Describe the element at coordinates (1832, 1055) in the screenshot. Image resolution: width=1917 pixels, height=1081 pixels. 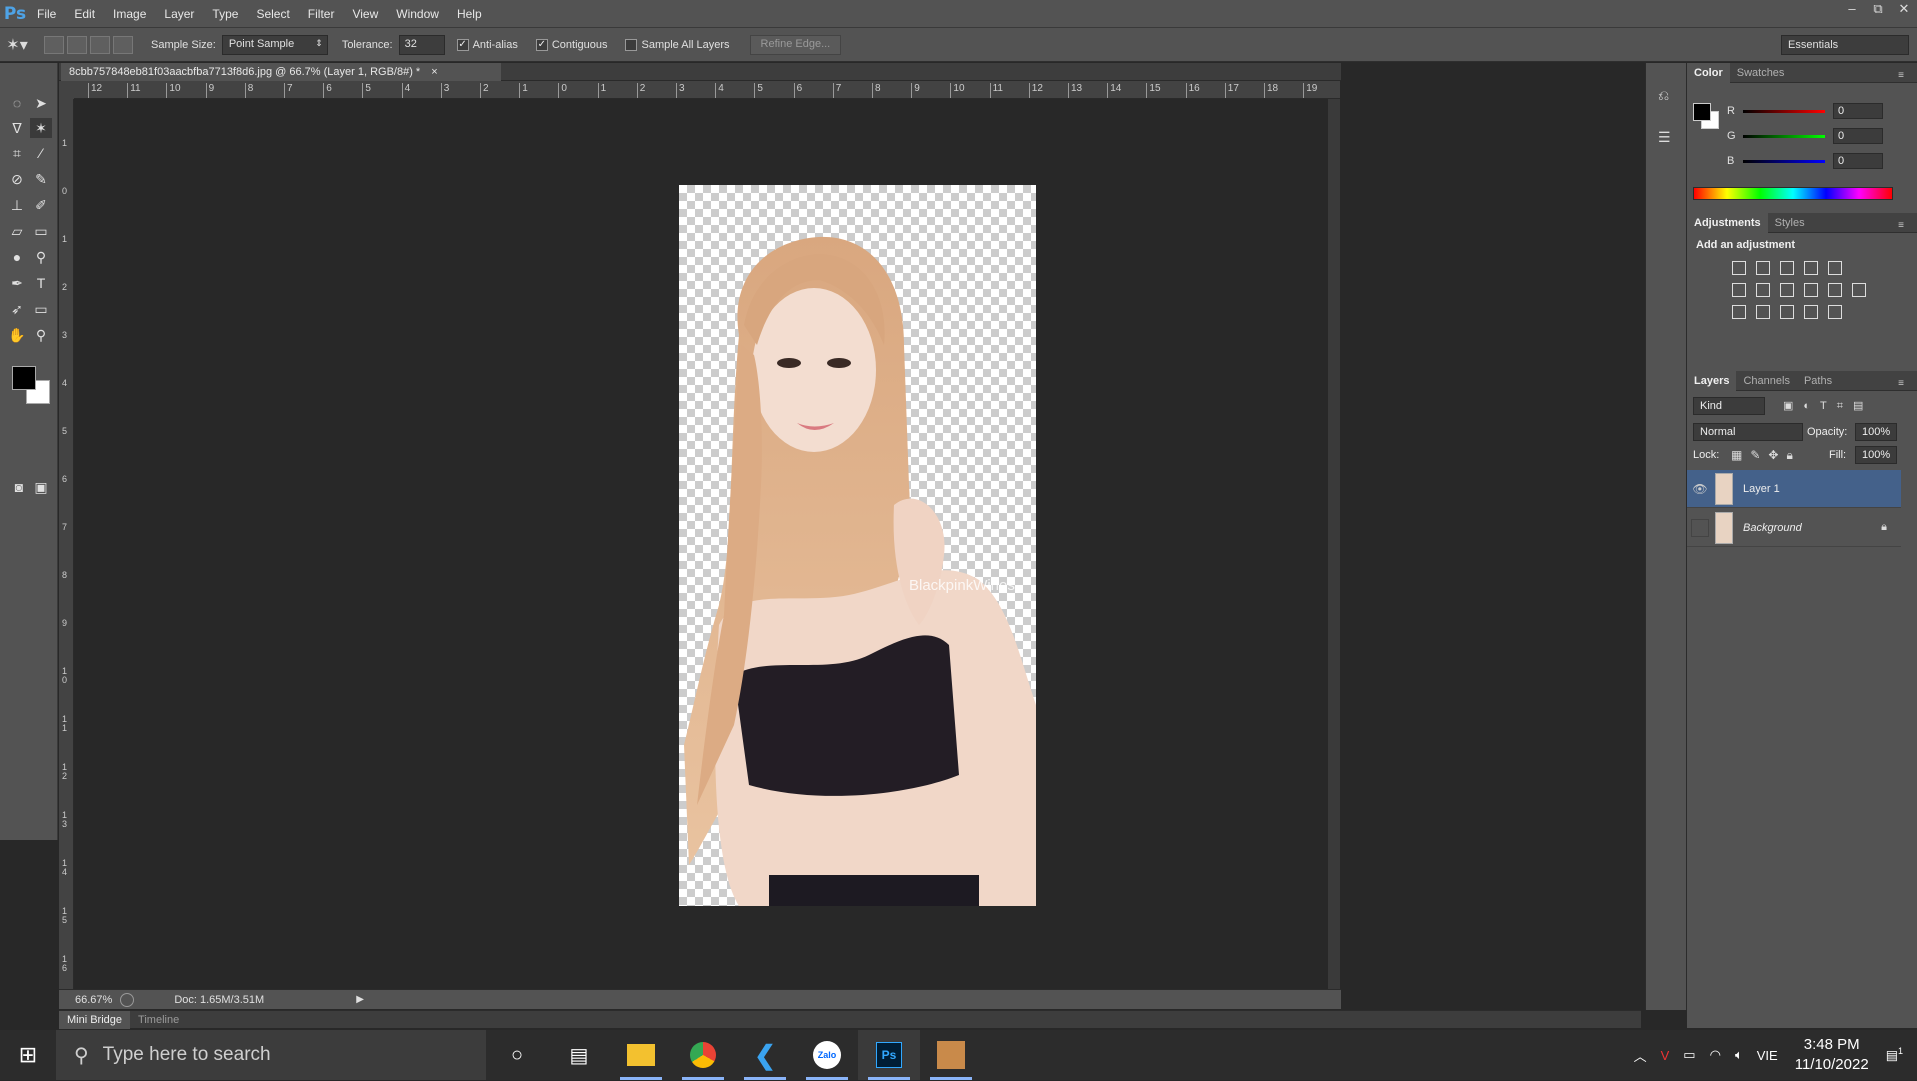
I see `clock: 3:48 PM 11/10/2022` at that location.